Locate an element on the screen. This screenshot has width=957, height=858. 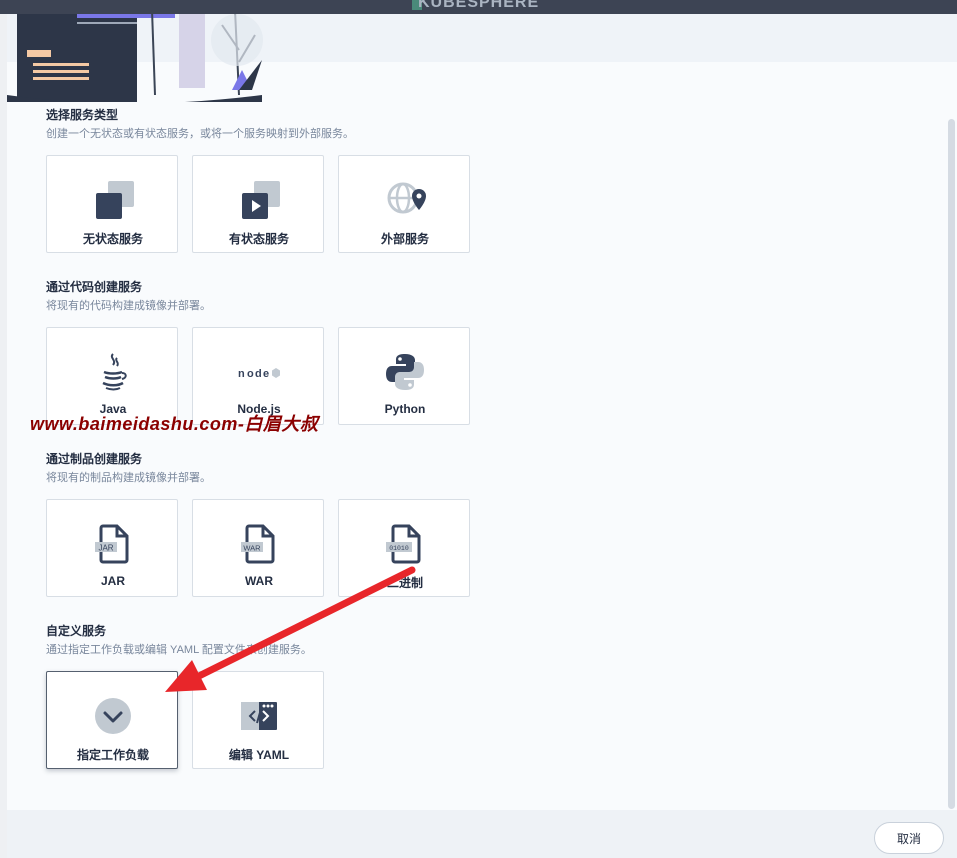
section-title-custom: 自定义服务 is located at coordinates (76, 631).